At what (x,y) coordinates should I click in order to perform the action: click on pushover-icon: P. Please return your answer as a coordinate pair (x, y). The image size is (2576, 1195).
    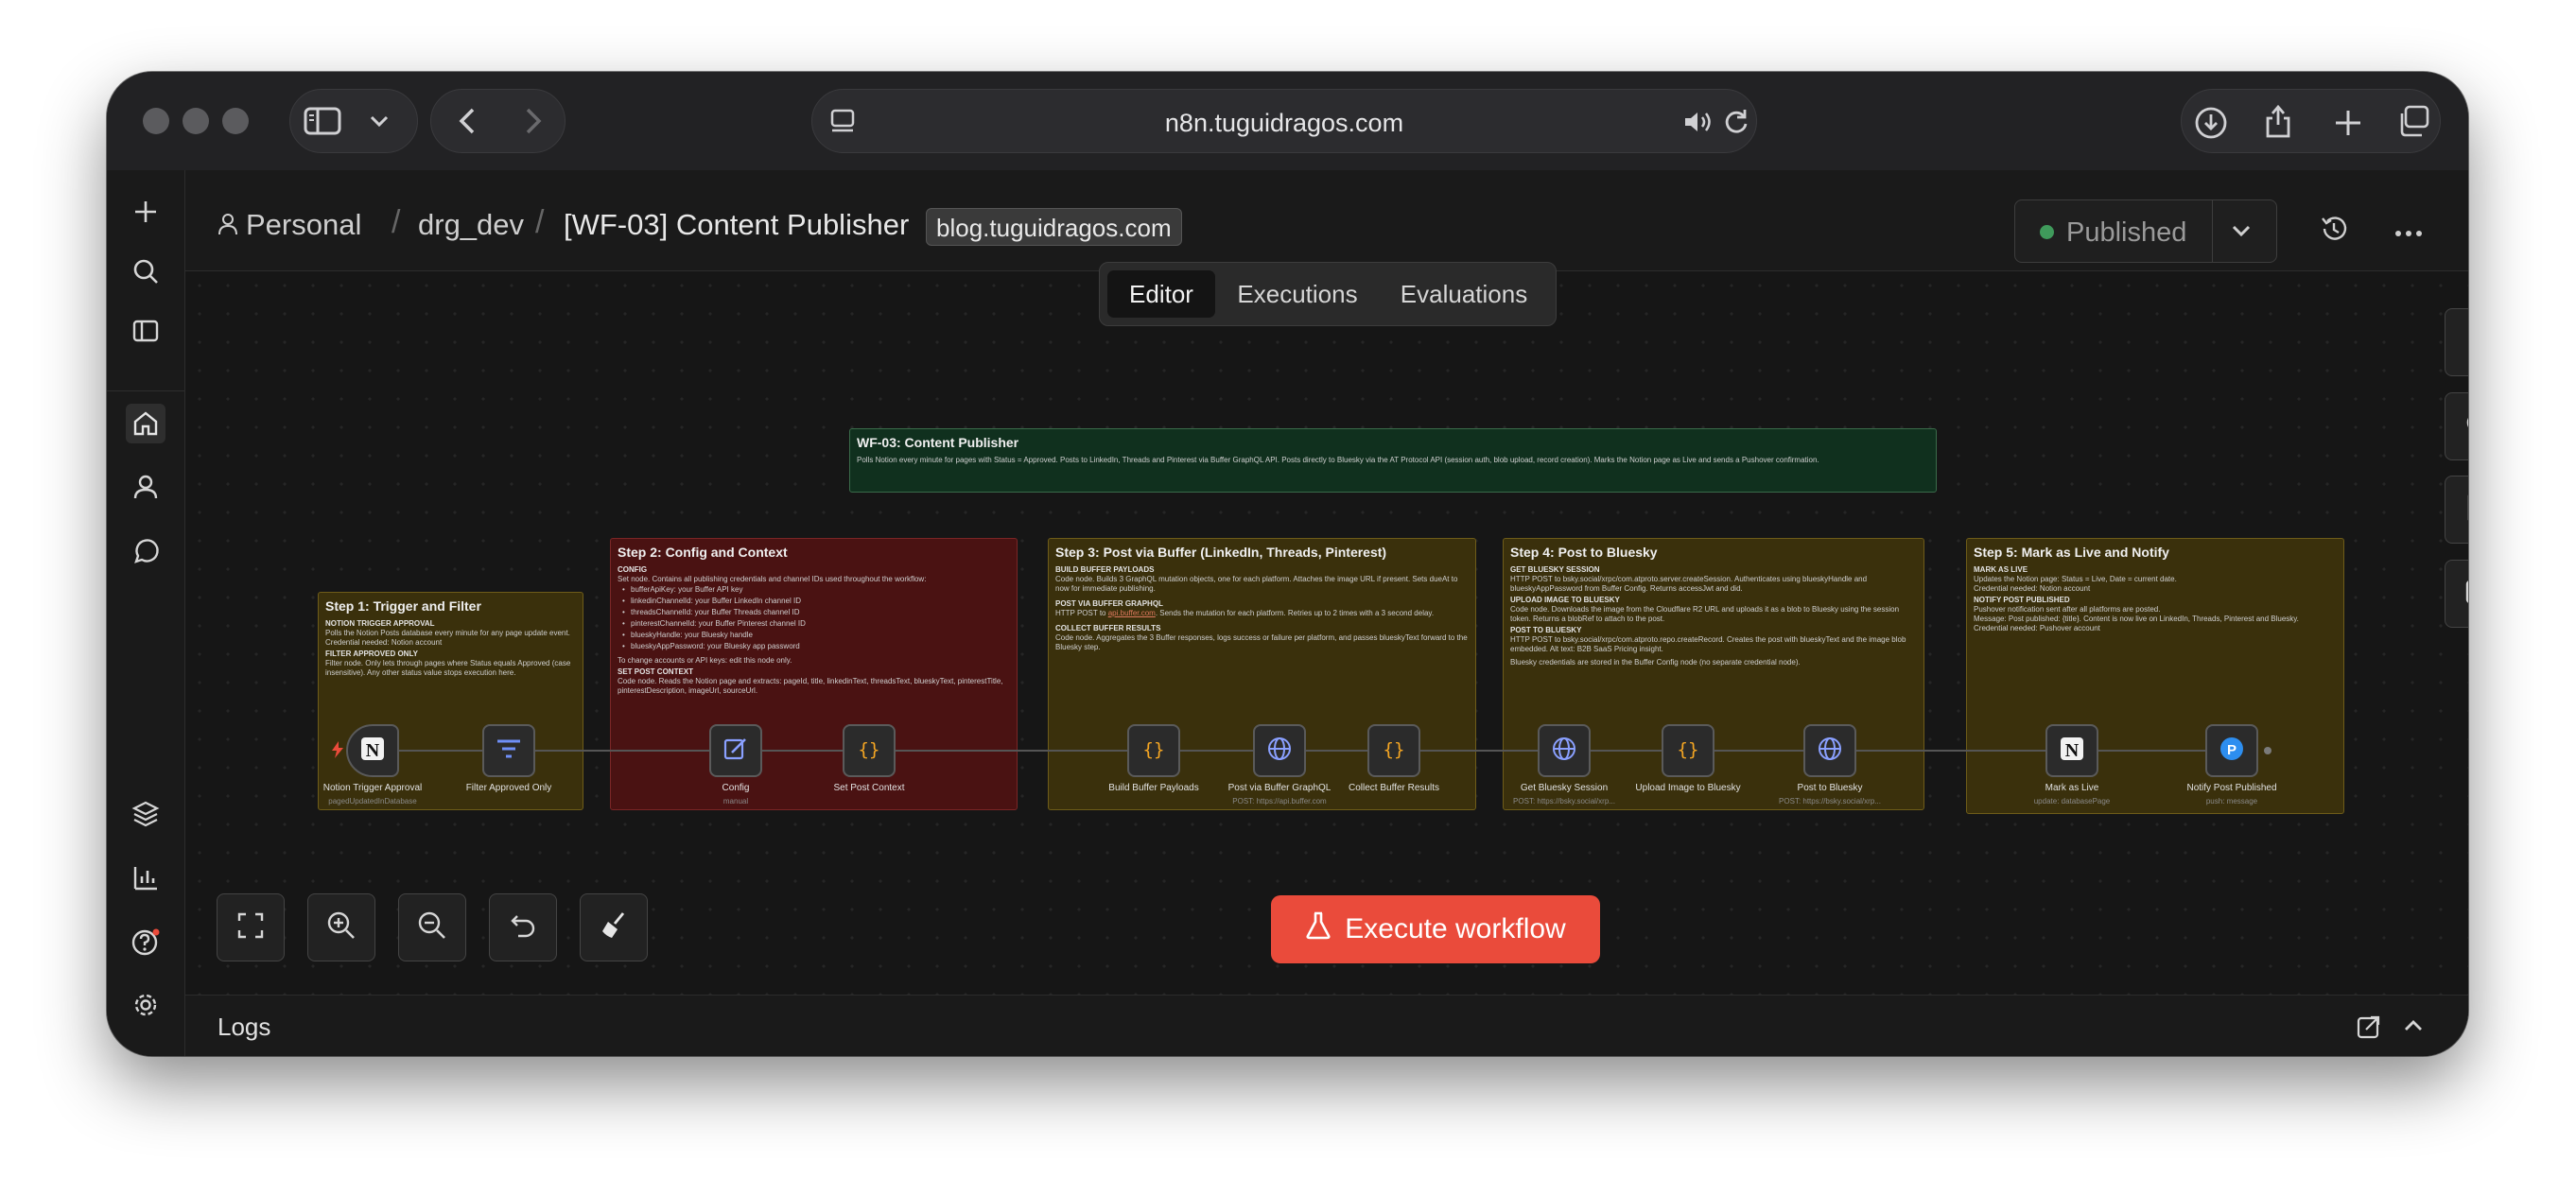
    Looking at the image, I should click on (2232, 751).